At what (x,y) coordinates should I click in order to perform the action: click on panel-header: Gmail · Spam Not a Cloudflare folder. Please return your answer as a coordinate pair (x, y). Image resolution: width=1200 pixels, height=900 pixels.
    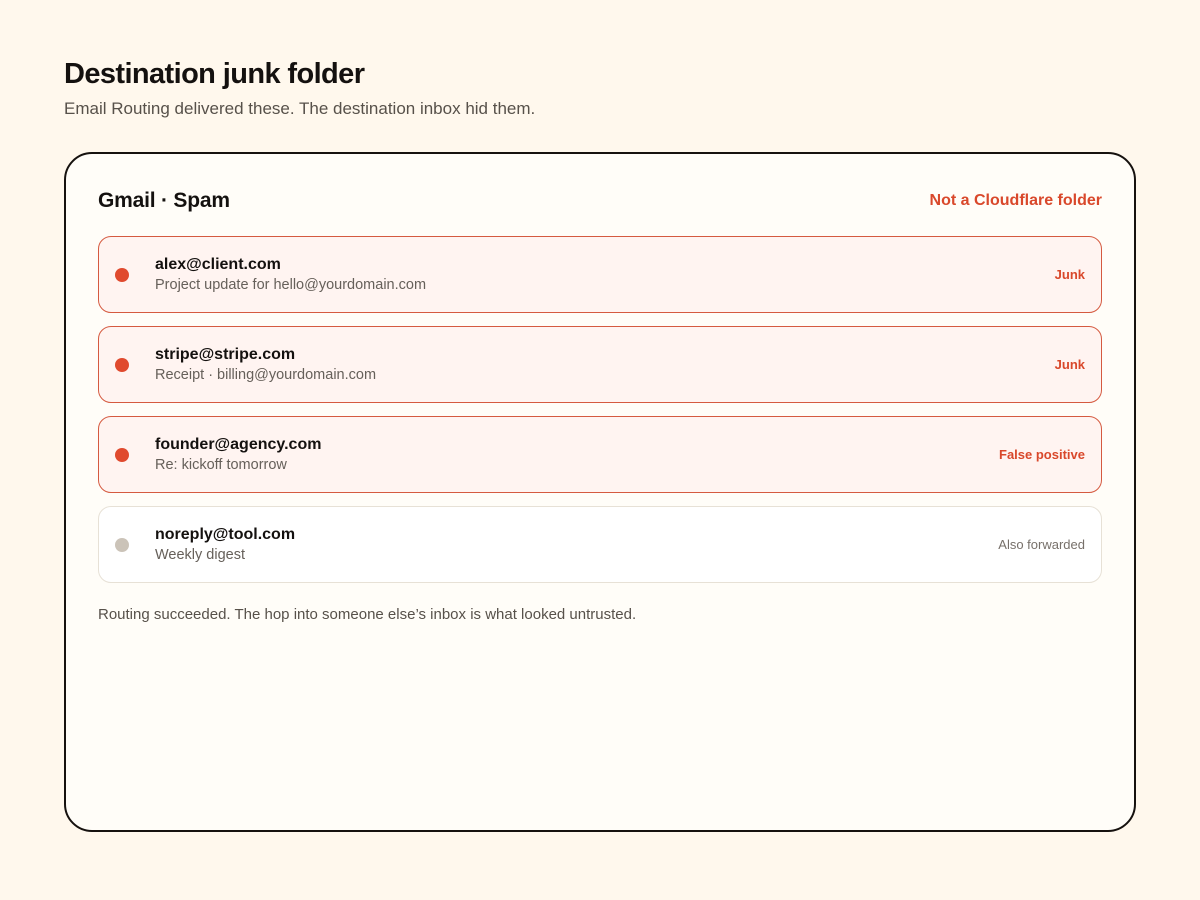
    Looking at the image, I should click on (600, 201).